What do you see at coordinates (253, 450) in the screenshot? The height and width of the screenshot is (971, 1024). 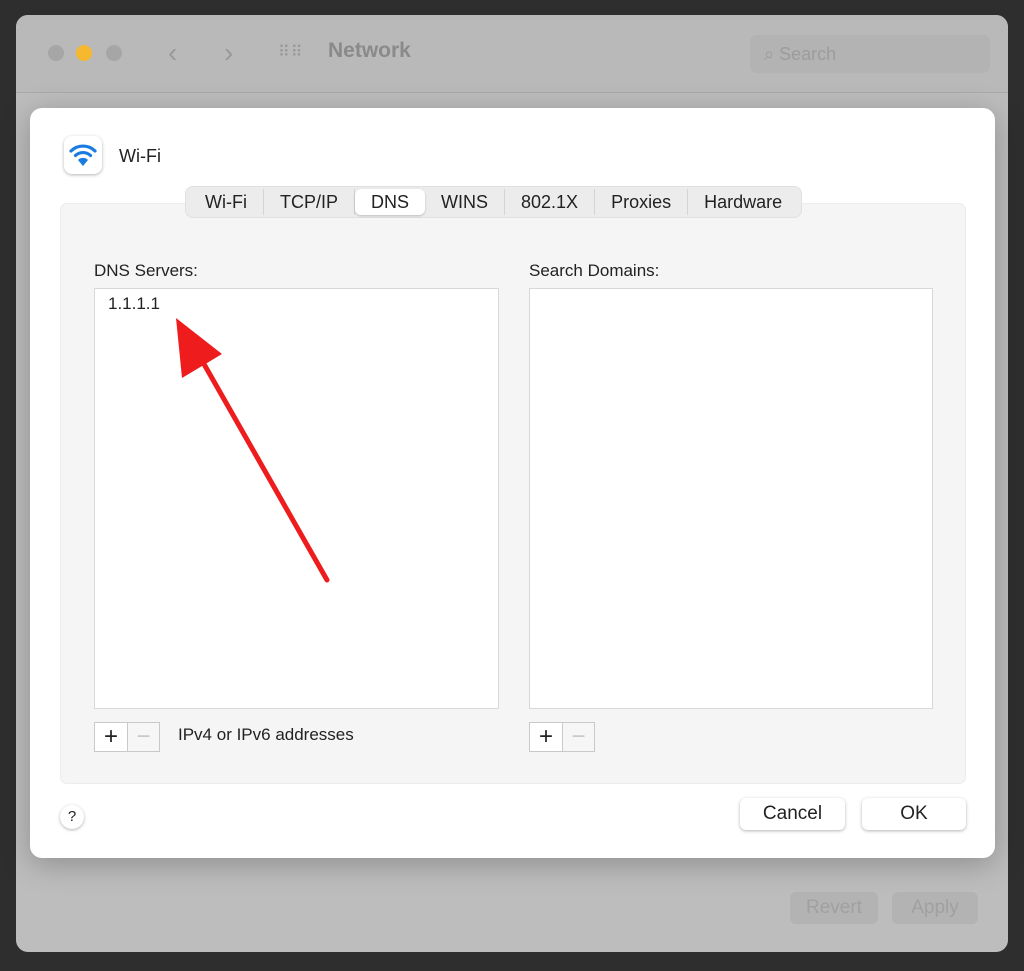 I see `annotation-arrow-icon` at bounding box center [253, 450].